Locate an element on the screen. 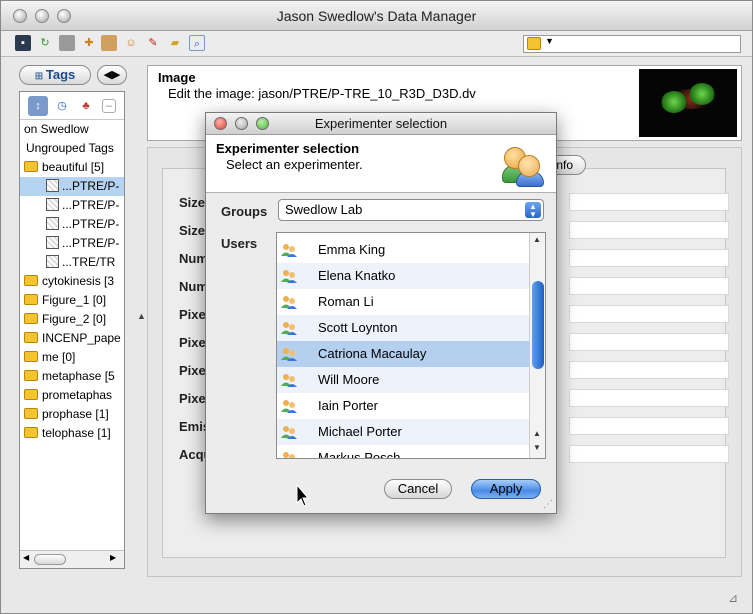 The image size is (753, 614). monitor-icon: ▪ is located at coordinates (23, 43).